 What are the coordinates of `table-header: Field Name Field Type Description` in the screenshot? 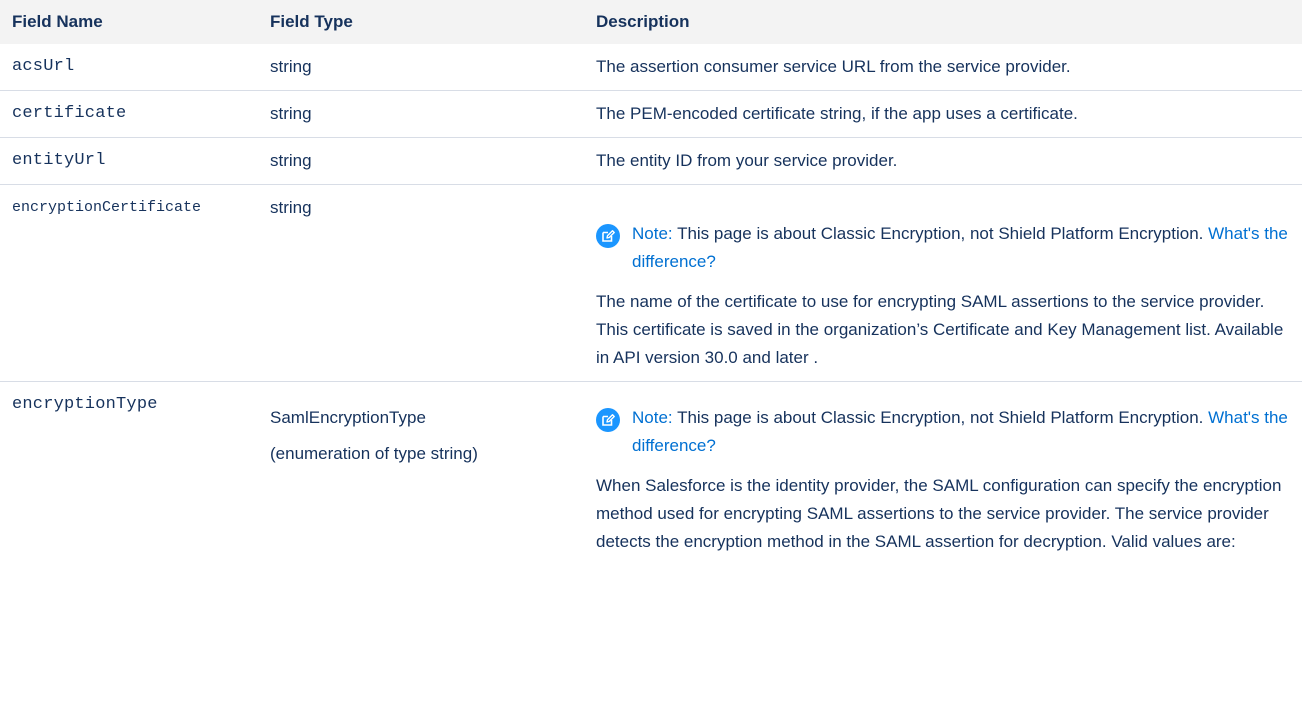 It's located at (651, 22).